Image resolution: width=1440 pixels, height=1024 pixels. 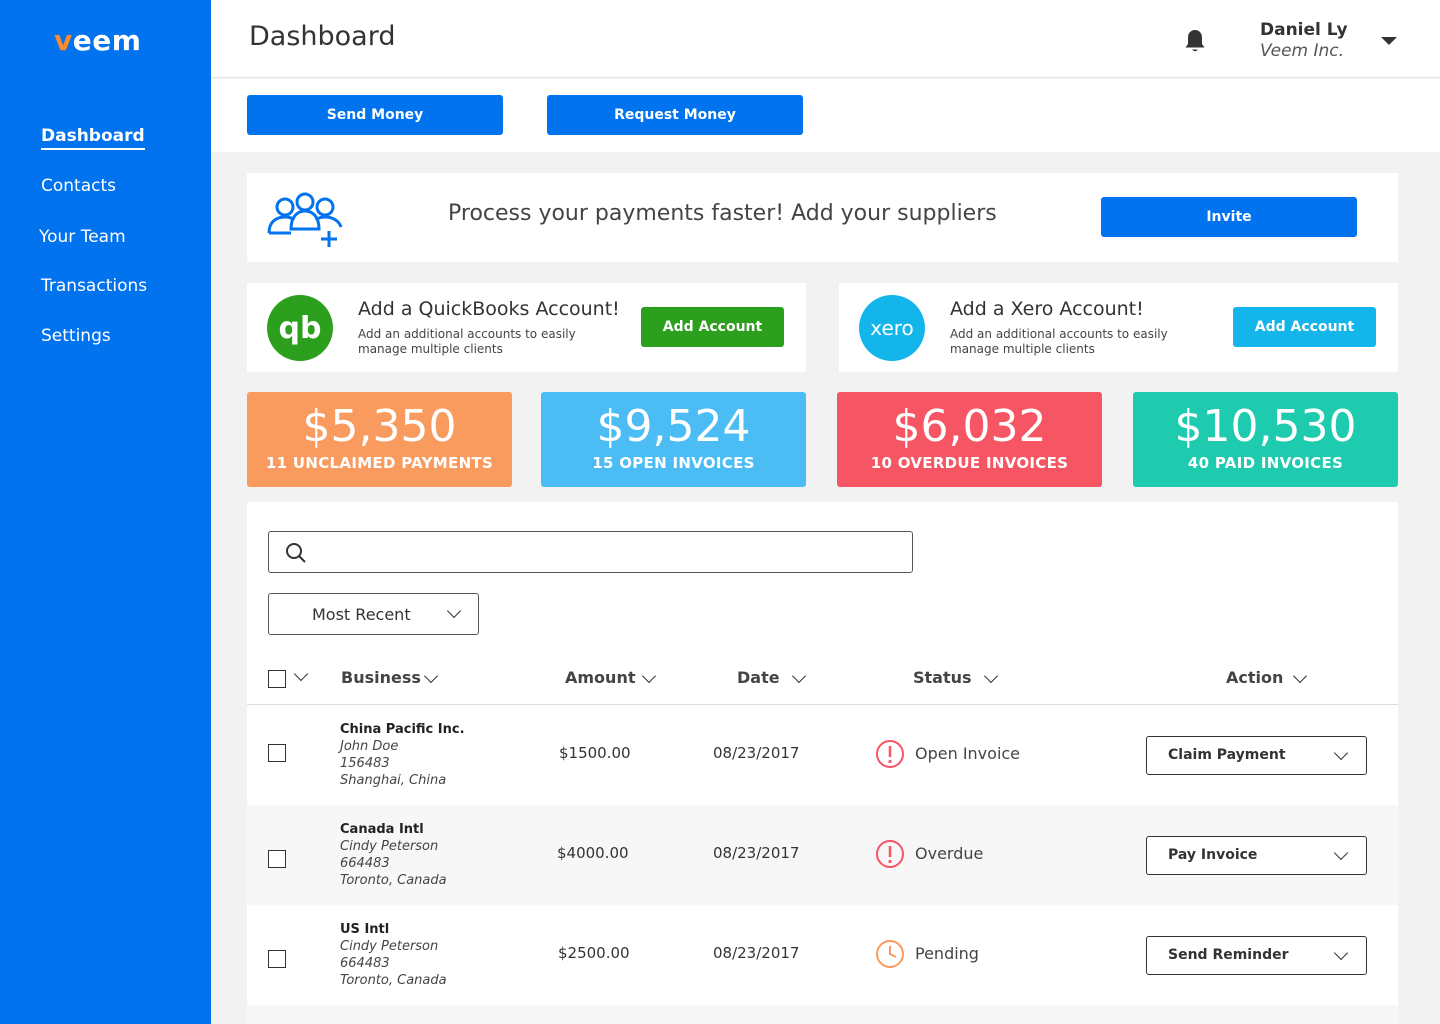 What do you see at coordinates (675, 115) in the screenshot?
I see `request-money-button: Request Money` at bounding box center [675, 115].